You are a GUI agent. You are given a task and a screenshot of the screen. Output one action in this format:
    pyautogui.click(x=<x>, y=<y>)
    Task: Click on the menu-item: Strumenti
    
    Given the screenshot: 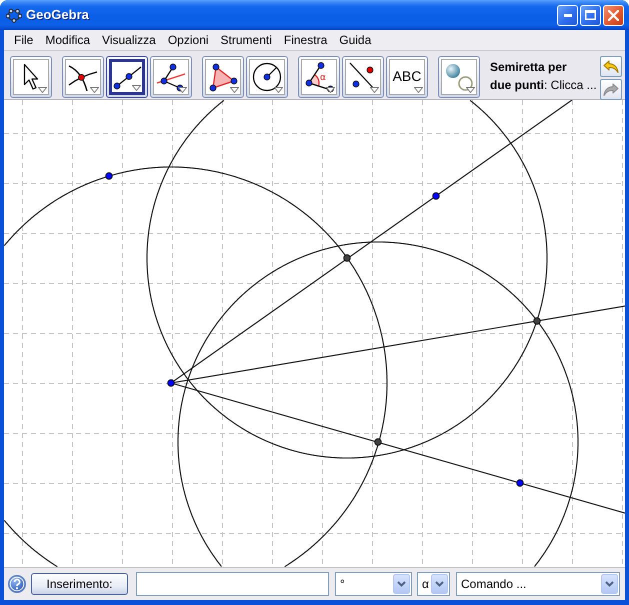 What is the action you would take?
    pyautogui.click(x=246, y=40)
    